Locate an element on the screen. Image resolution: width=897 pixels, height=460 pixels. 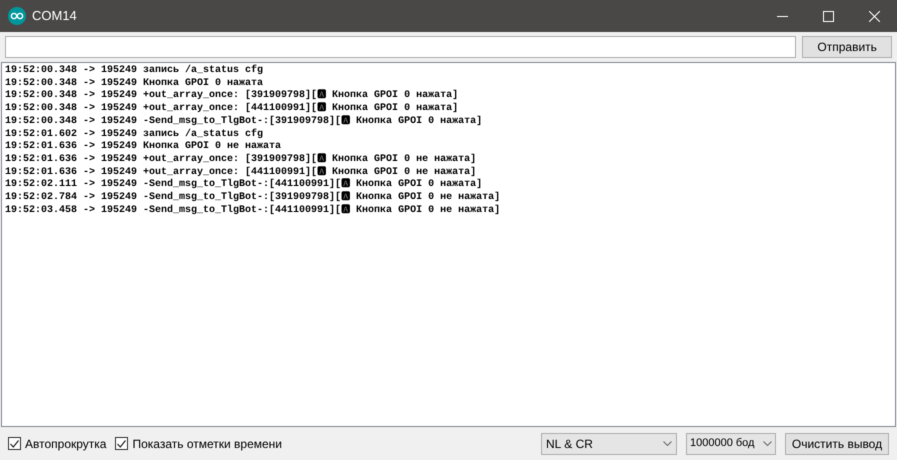
log-line: 19:52:01.636 -> 195249 +out_array_once: [391909798][🅰 Кнопка GPOI 0 не нажата] is located at coordinates (241, 160).